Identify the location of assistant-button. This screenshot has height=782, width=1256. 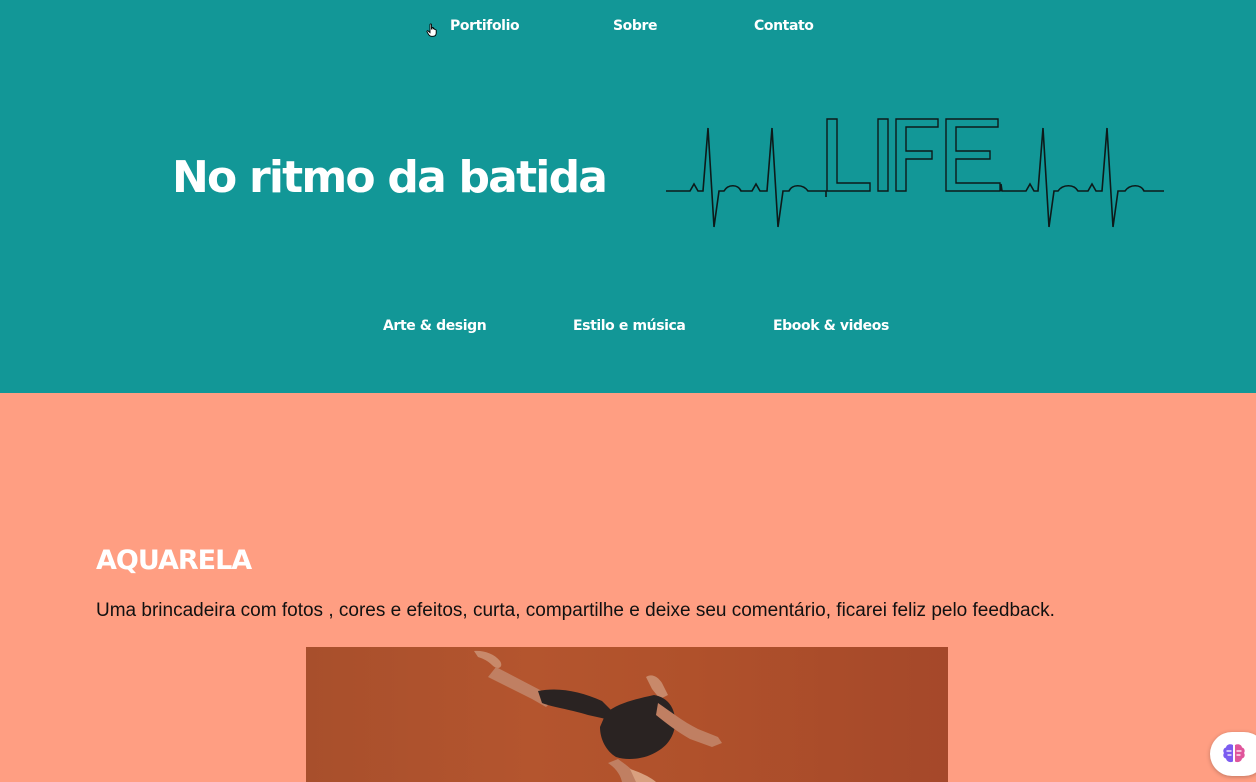
(1233, 754).